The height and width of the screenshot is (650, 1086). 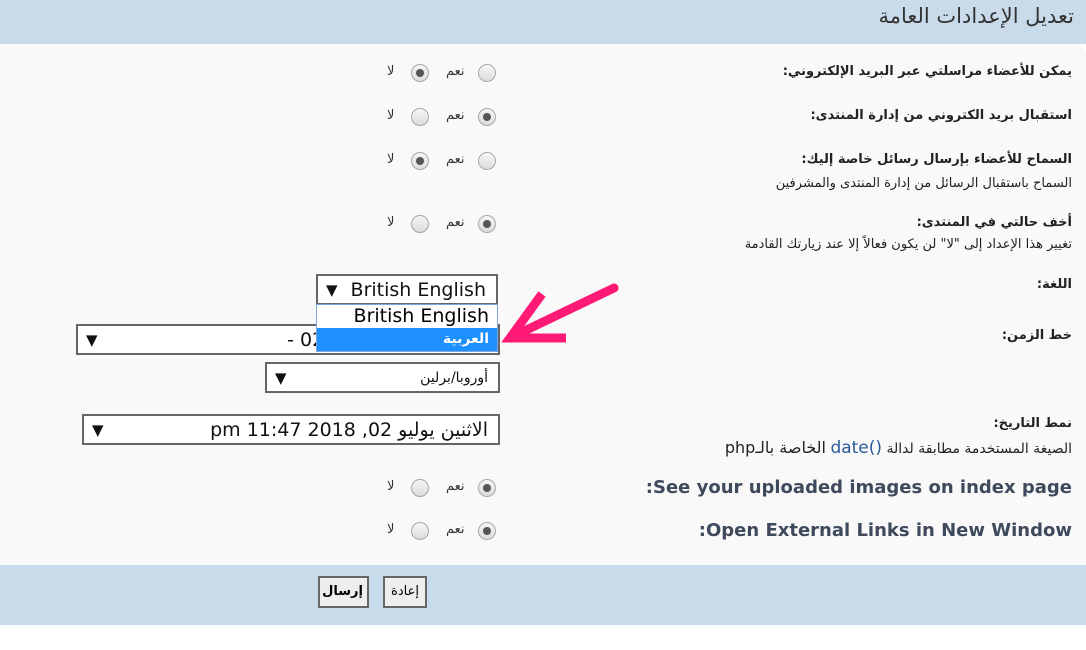 I want to click on date-format-desc-prefix: الصيغة المستخدمة مطابقة لدالة, so click(x=979, y=449).